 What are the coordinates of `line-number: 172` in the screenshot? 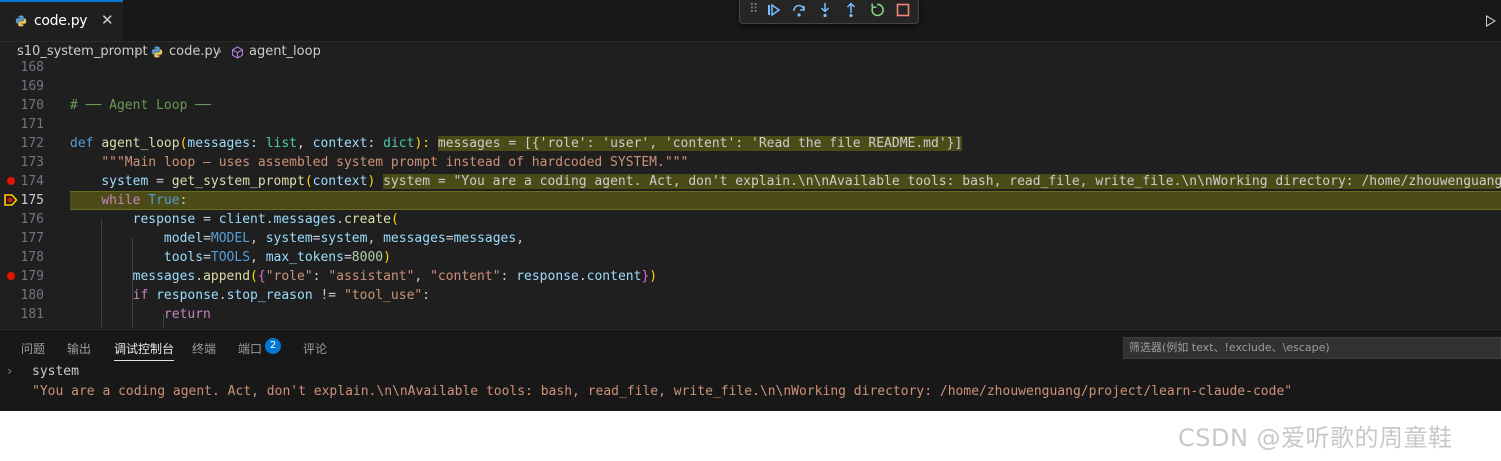 It's located at (32, 143).